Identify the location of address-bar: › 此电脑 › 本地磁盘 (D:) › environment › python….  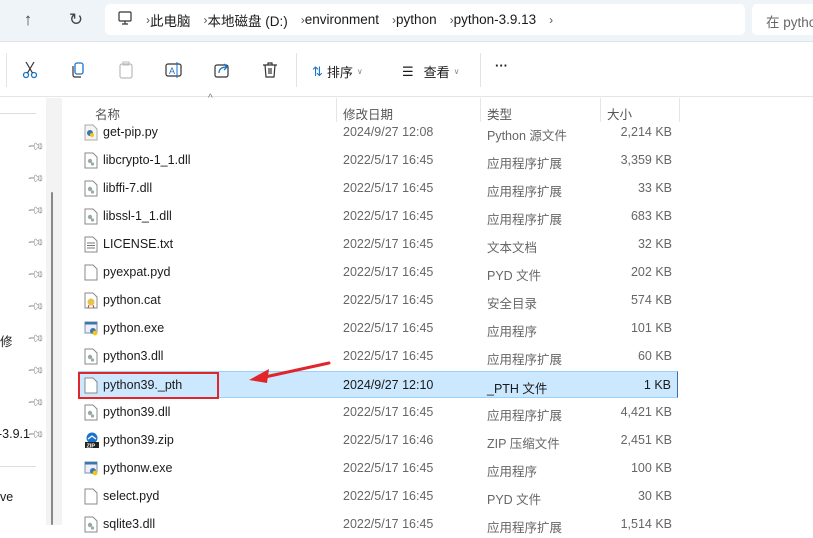
(425, 19).